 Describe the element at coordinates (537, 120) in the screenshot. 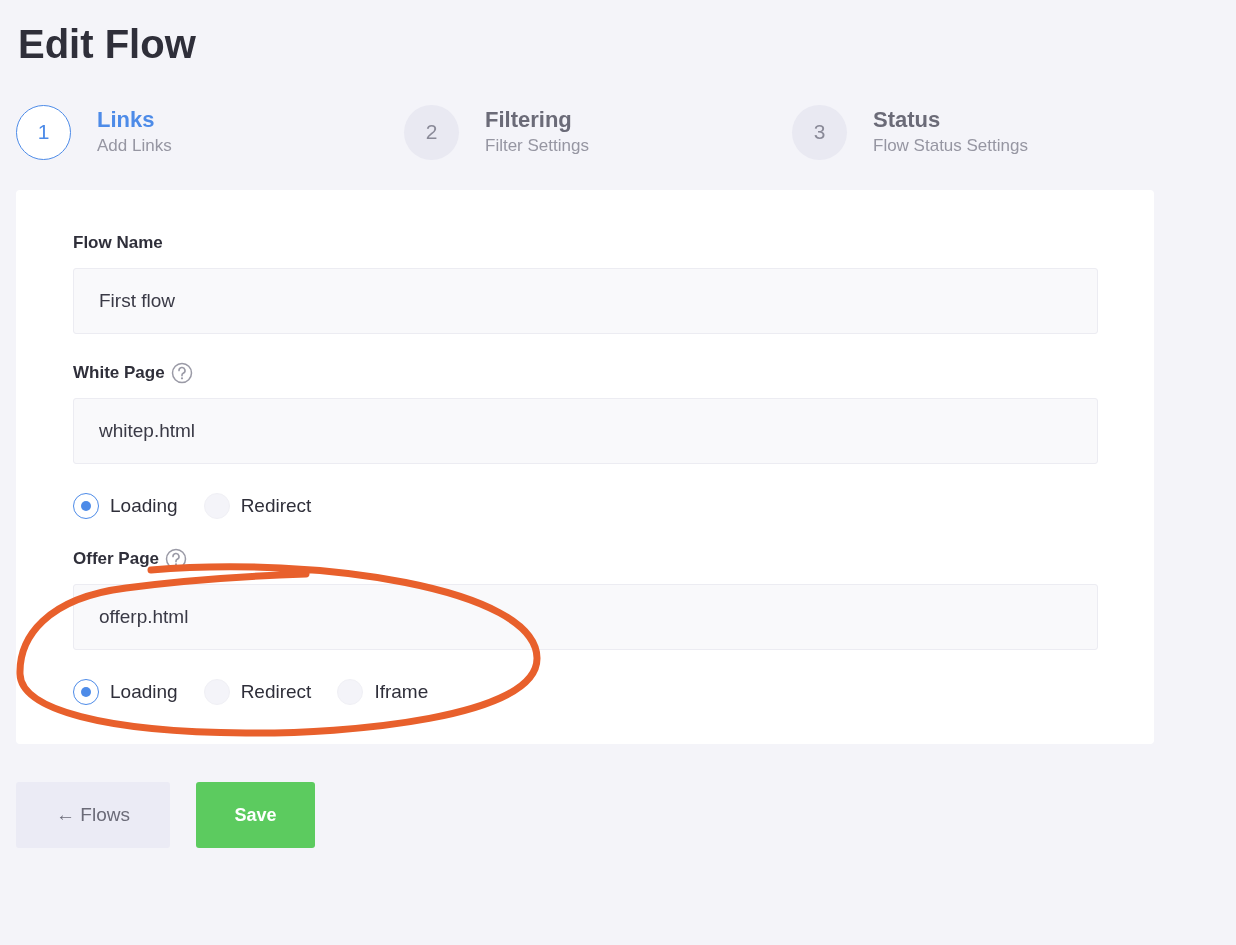

I see `step-title: Filtering` at that location.